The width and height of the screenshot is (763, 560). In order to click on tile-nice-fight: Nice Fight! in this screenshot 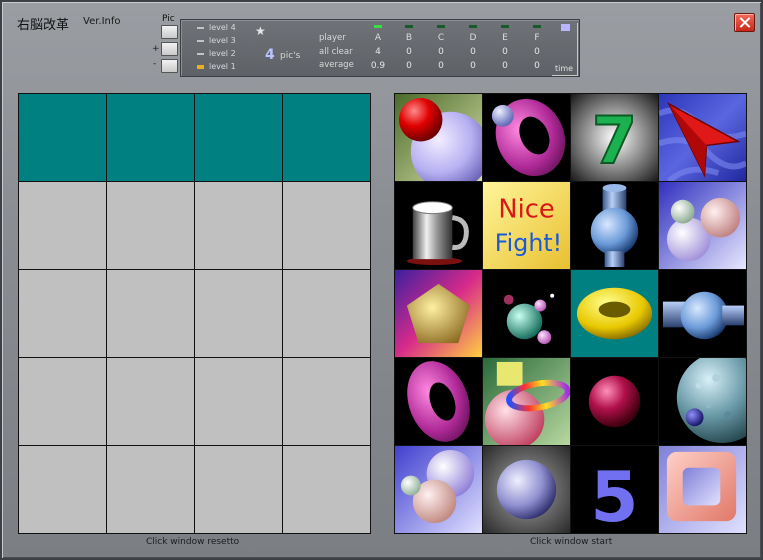, I will do `click(526, 225)`.